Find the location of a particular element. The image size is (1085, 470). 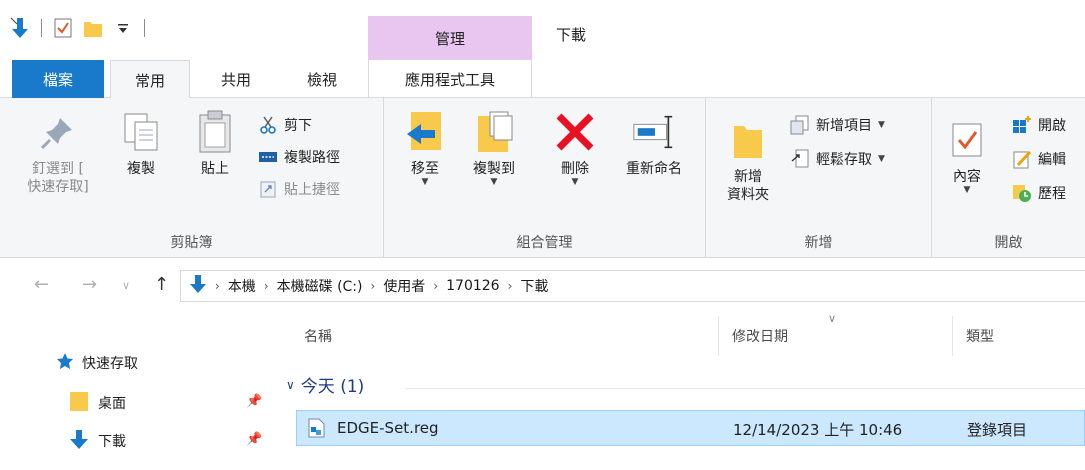

edit-button: 編輯 is located at coordinates (1039, 159).